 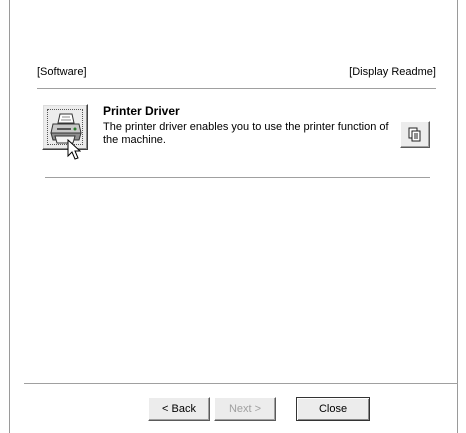 What do you see at coordinates (141, 111) in the screenshot?
I see `item-title: Printer Driver` at bounding box center [141, 111].